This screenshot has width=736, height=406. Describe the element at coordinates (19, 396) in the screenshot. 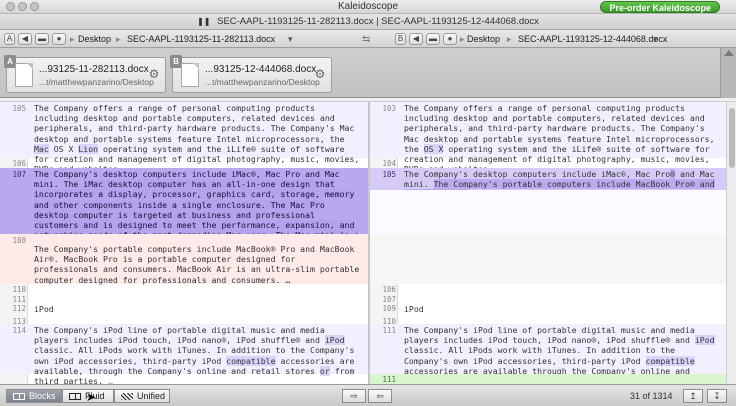

I see `blocks-view-icon` at that location.